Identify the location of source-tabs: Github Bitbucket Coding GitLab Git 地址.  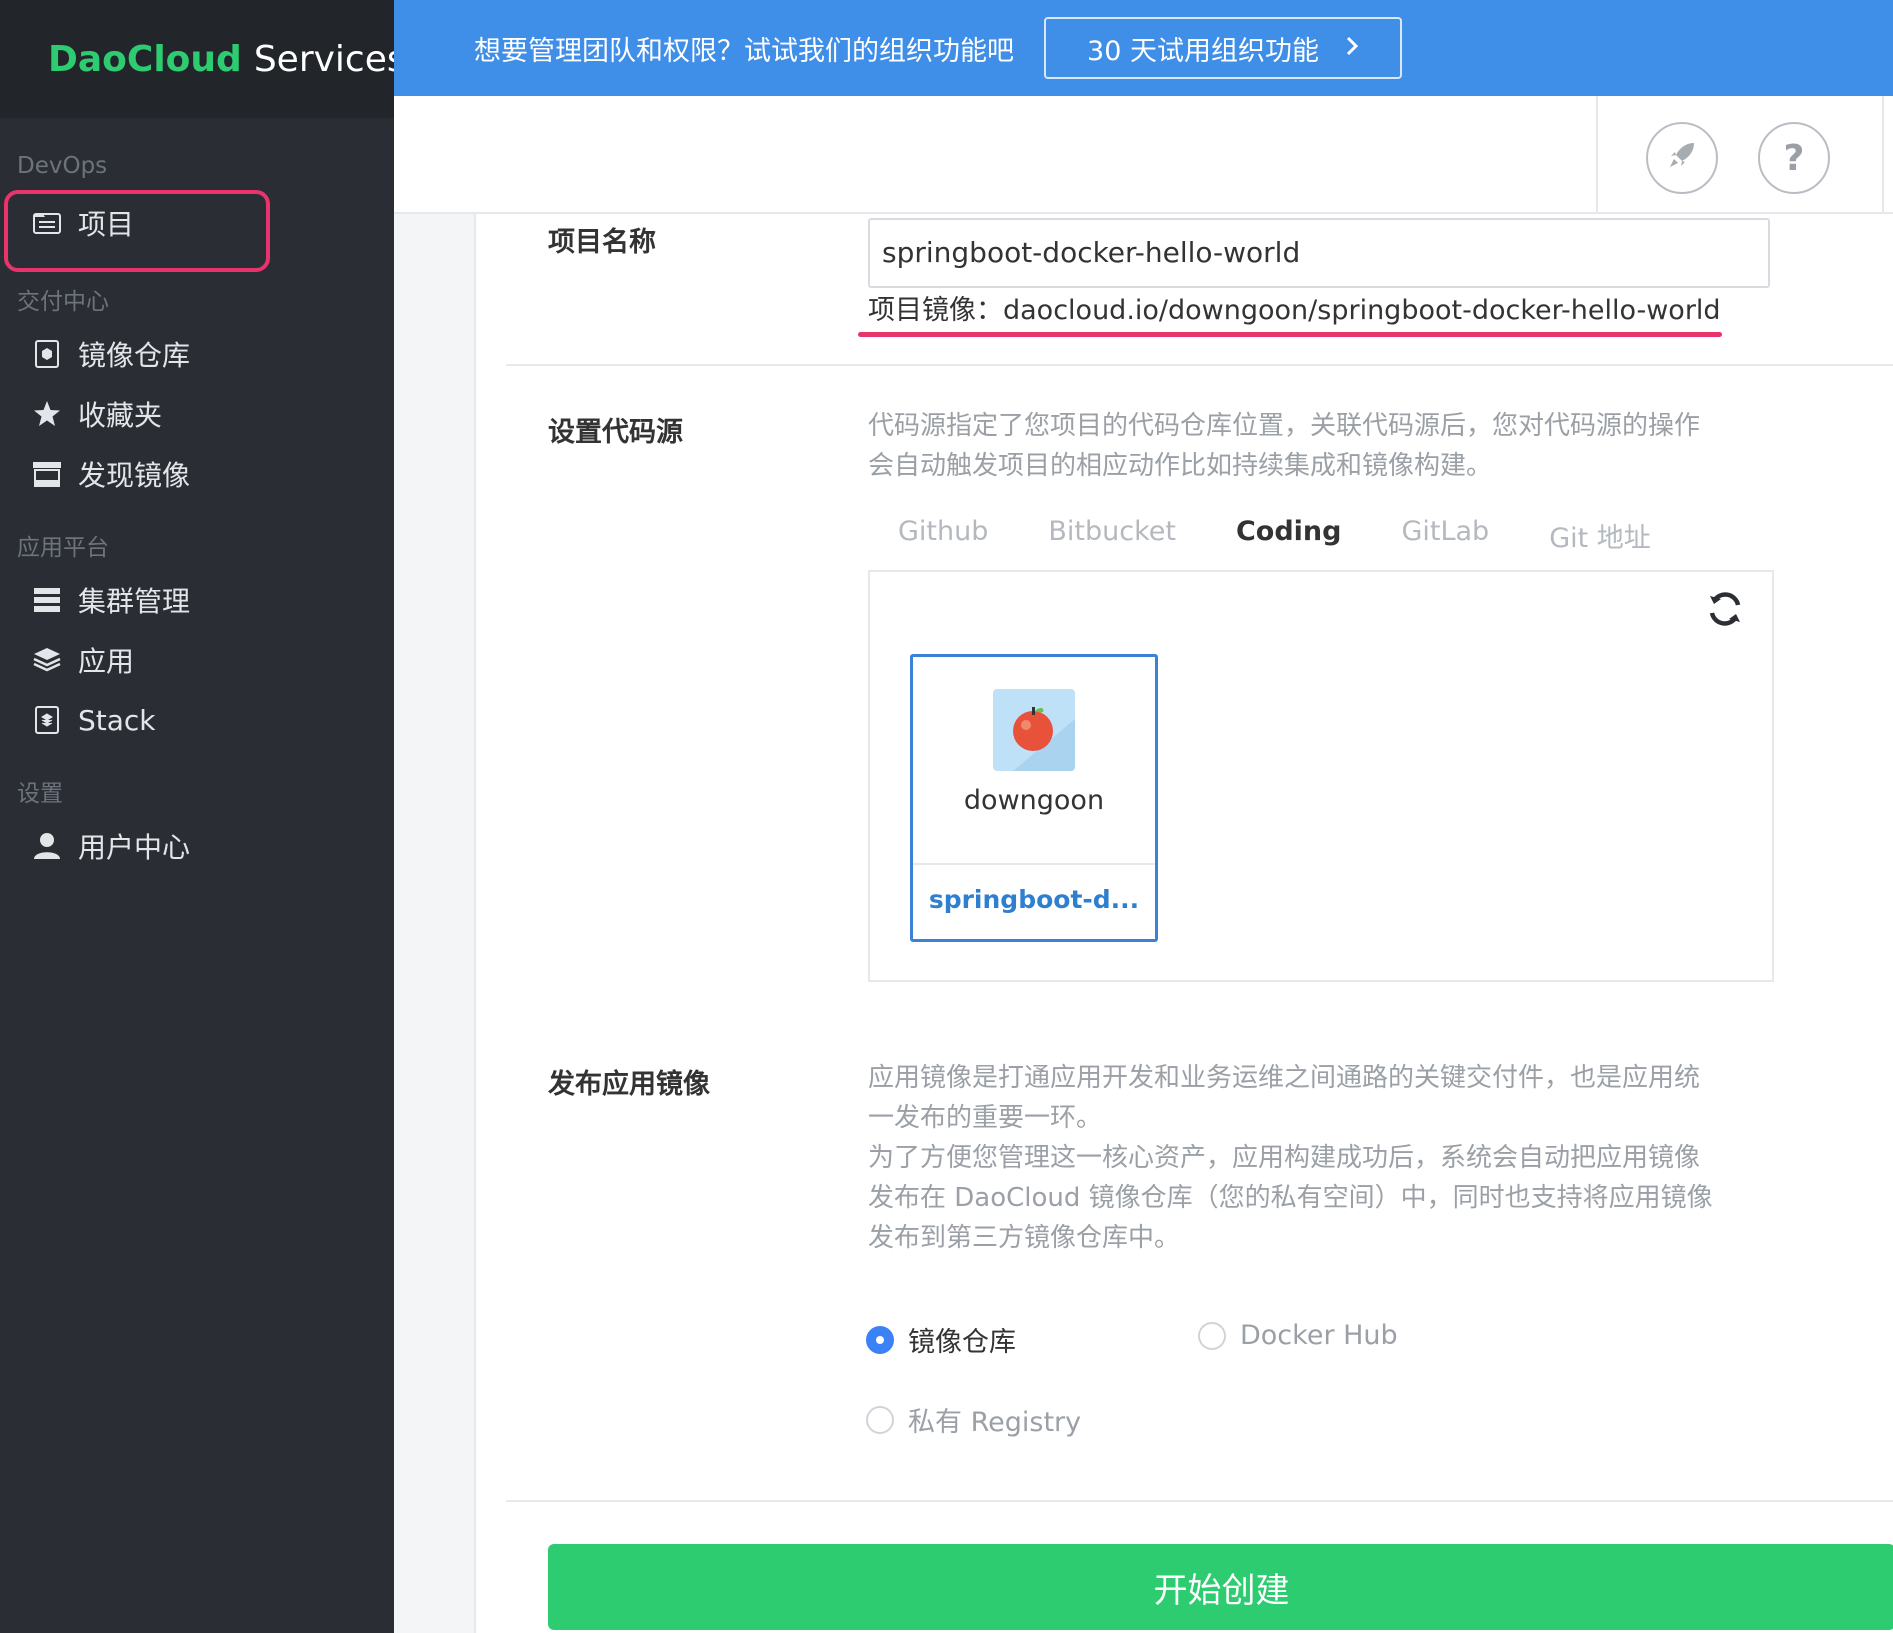
(1274, 540).